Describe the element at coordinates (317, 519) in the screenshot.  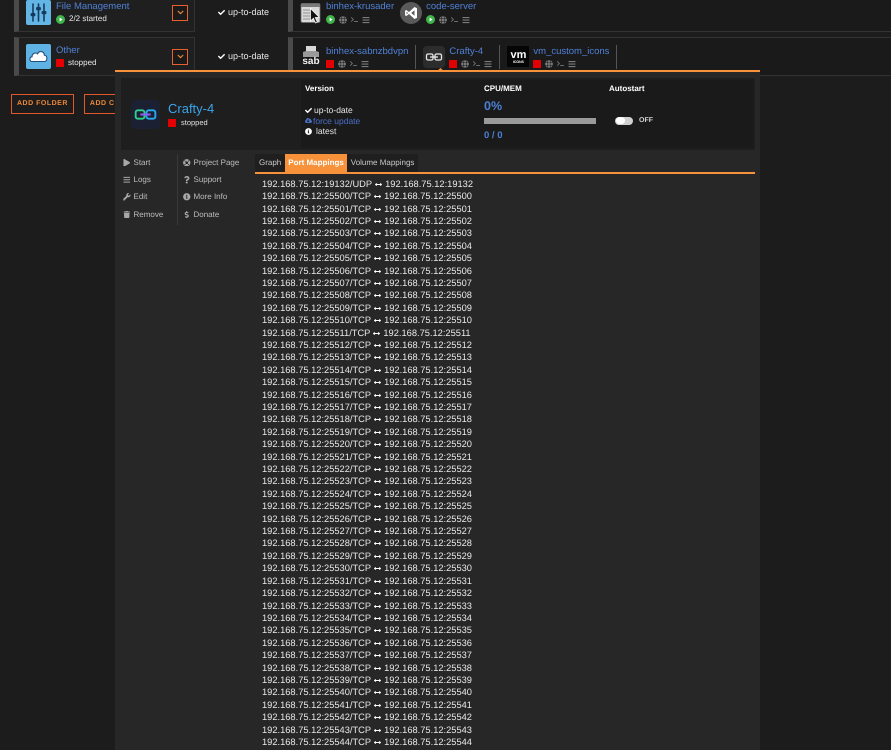
I see `host-port-text: 192.168.75.12:25526/TCP` at that location.